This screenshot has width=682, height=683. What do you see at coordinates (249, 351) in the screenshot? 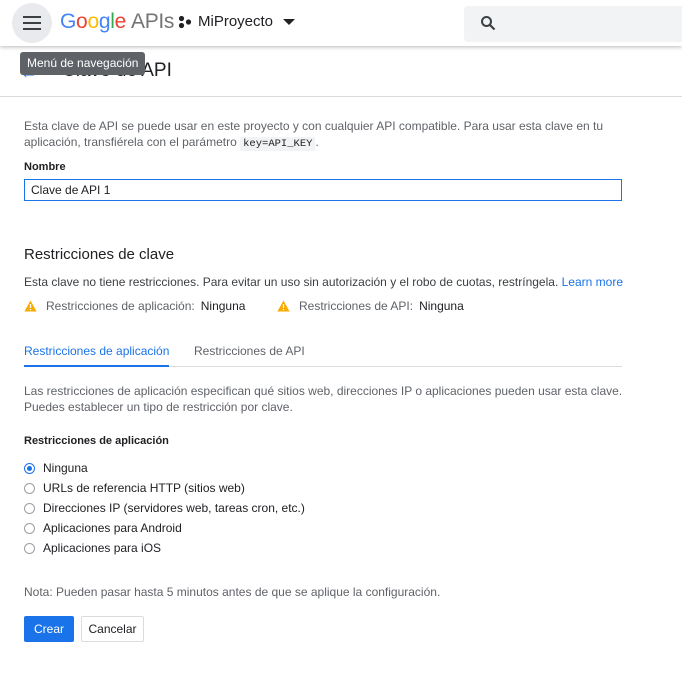
I see `tab-api-restrictions: Restricciones de API` at bounding box center [249, 351].